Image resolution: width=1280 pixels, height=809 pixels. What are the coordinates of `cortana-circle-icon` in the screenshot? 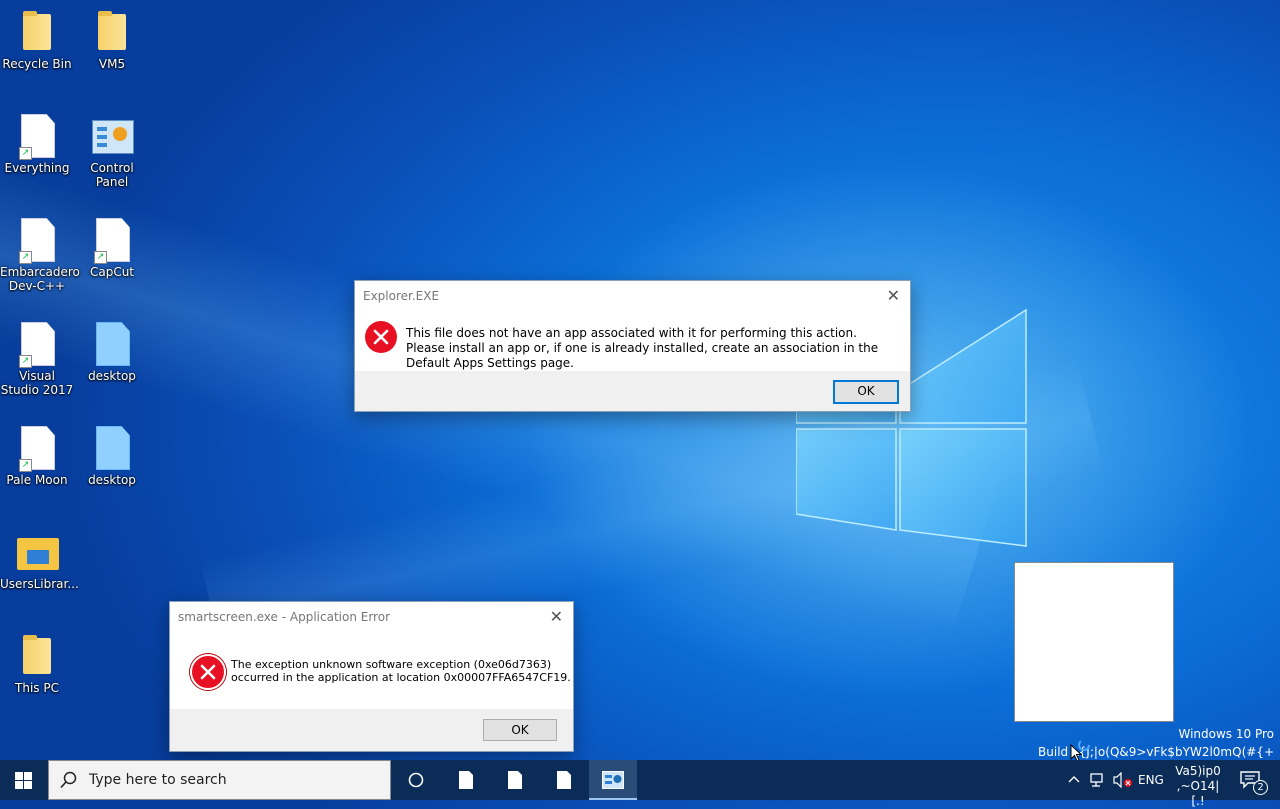 It's located at (416, 780).